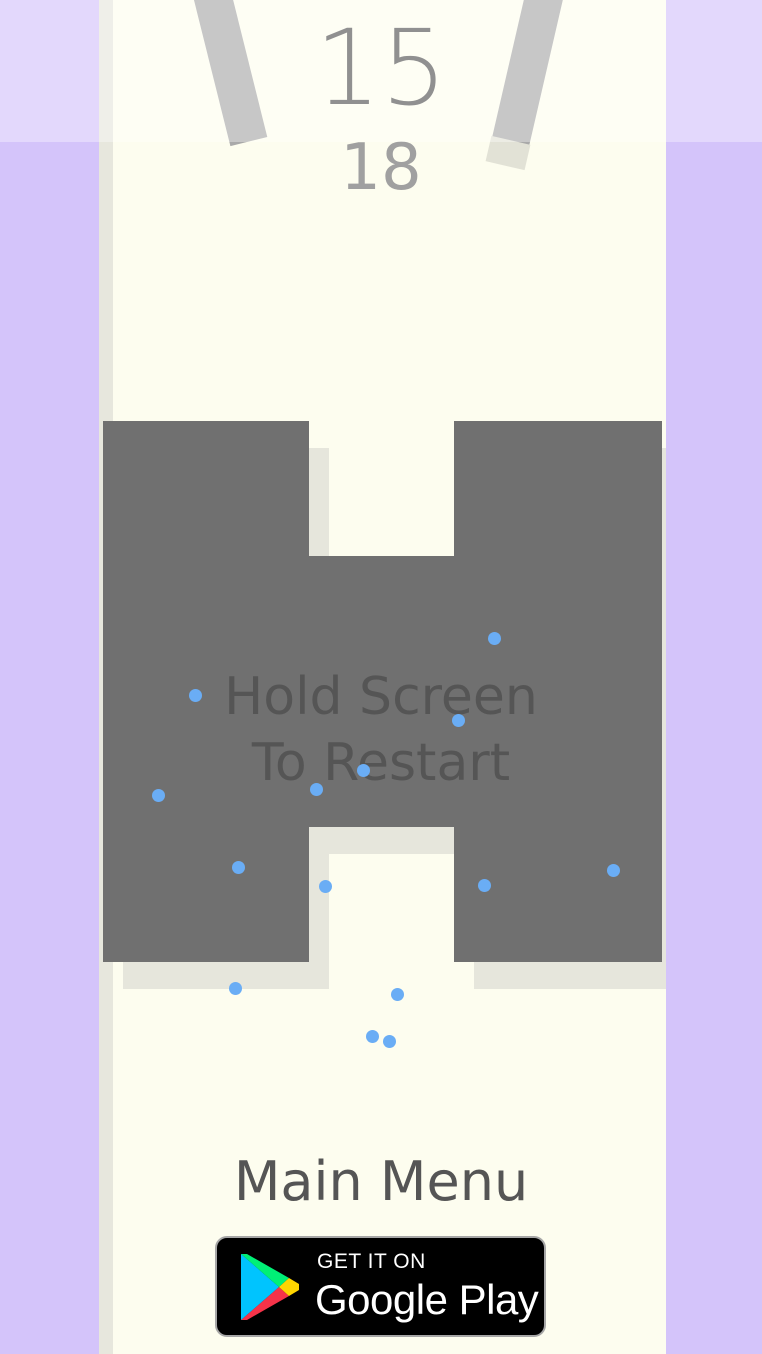 The height and width of the screenshot is (1354, 762). Describe the element at coordinates (270, 1287) in the screenshot. I see `google-play-icon` at that location.